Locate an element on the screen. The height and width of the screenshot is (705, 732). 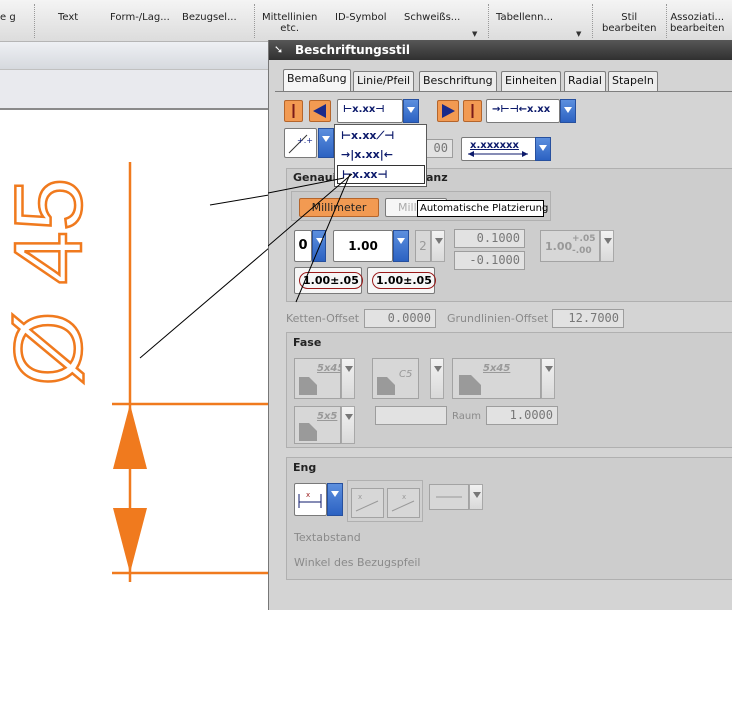
right-extension-line-button is located at coordinates (472, 111).